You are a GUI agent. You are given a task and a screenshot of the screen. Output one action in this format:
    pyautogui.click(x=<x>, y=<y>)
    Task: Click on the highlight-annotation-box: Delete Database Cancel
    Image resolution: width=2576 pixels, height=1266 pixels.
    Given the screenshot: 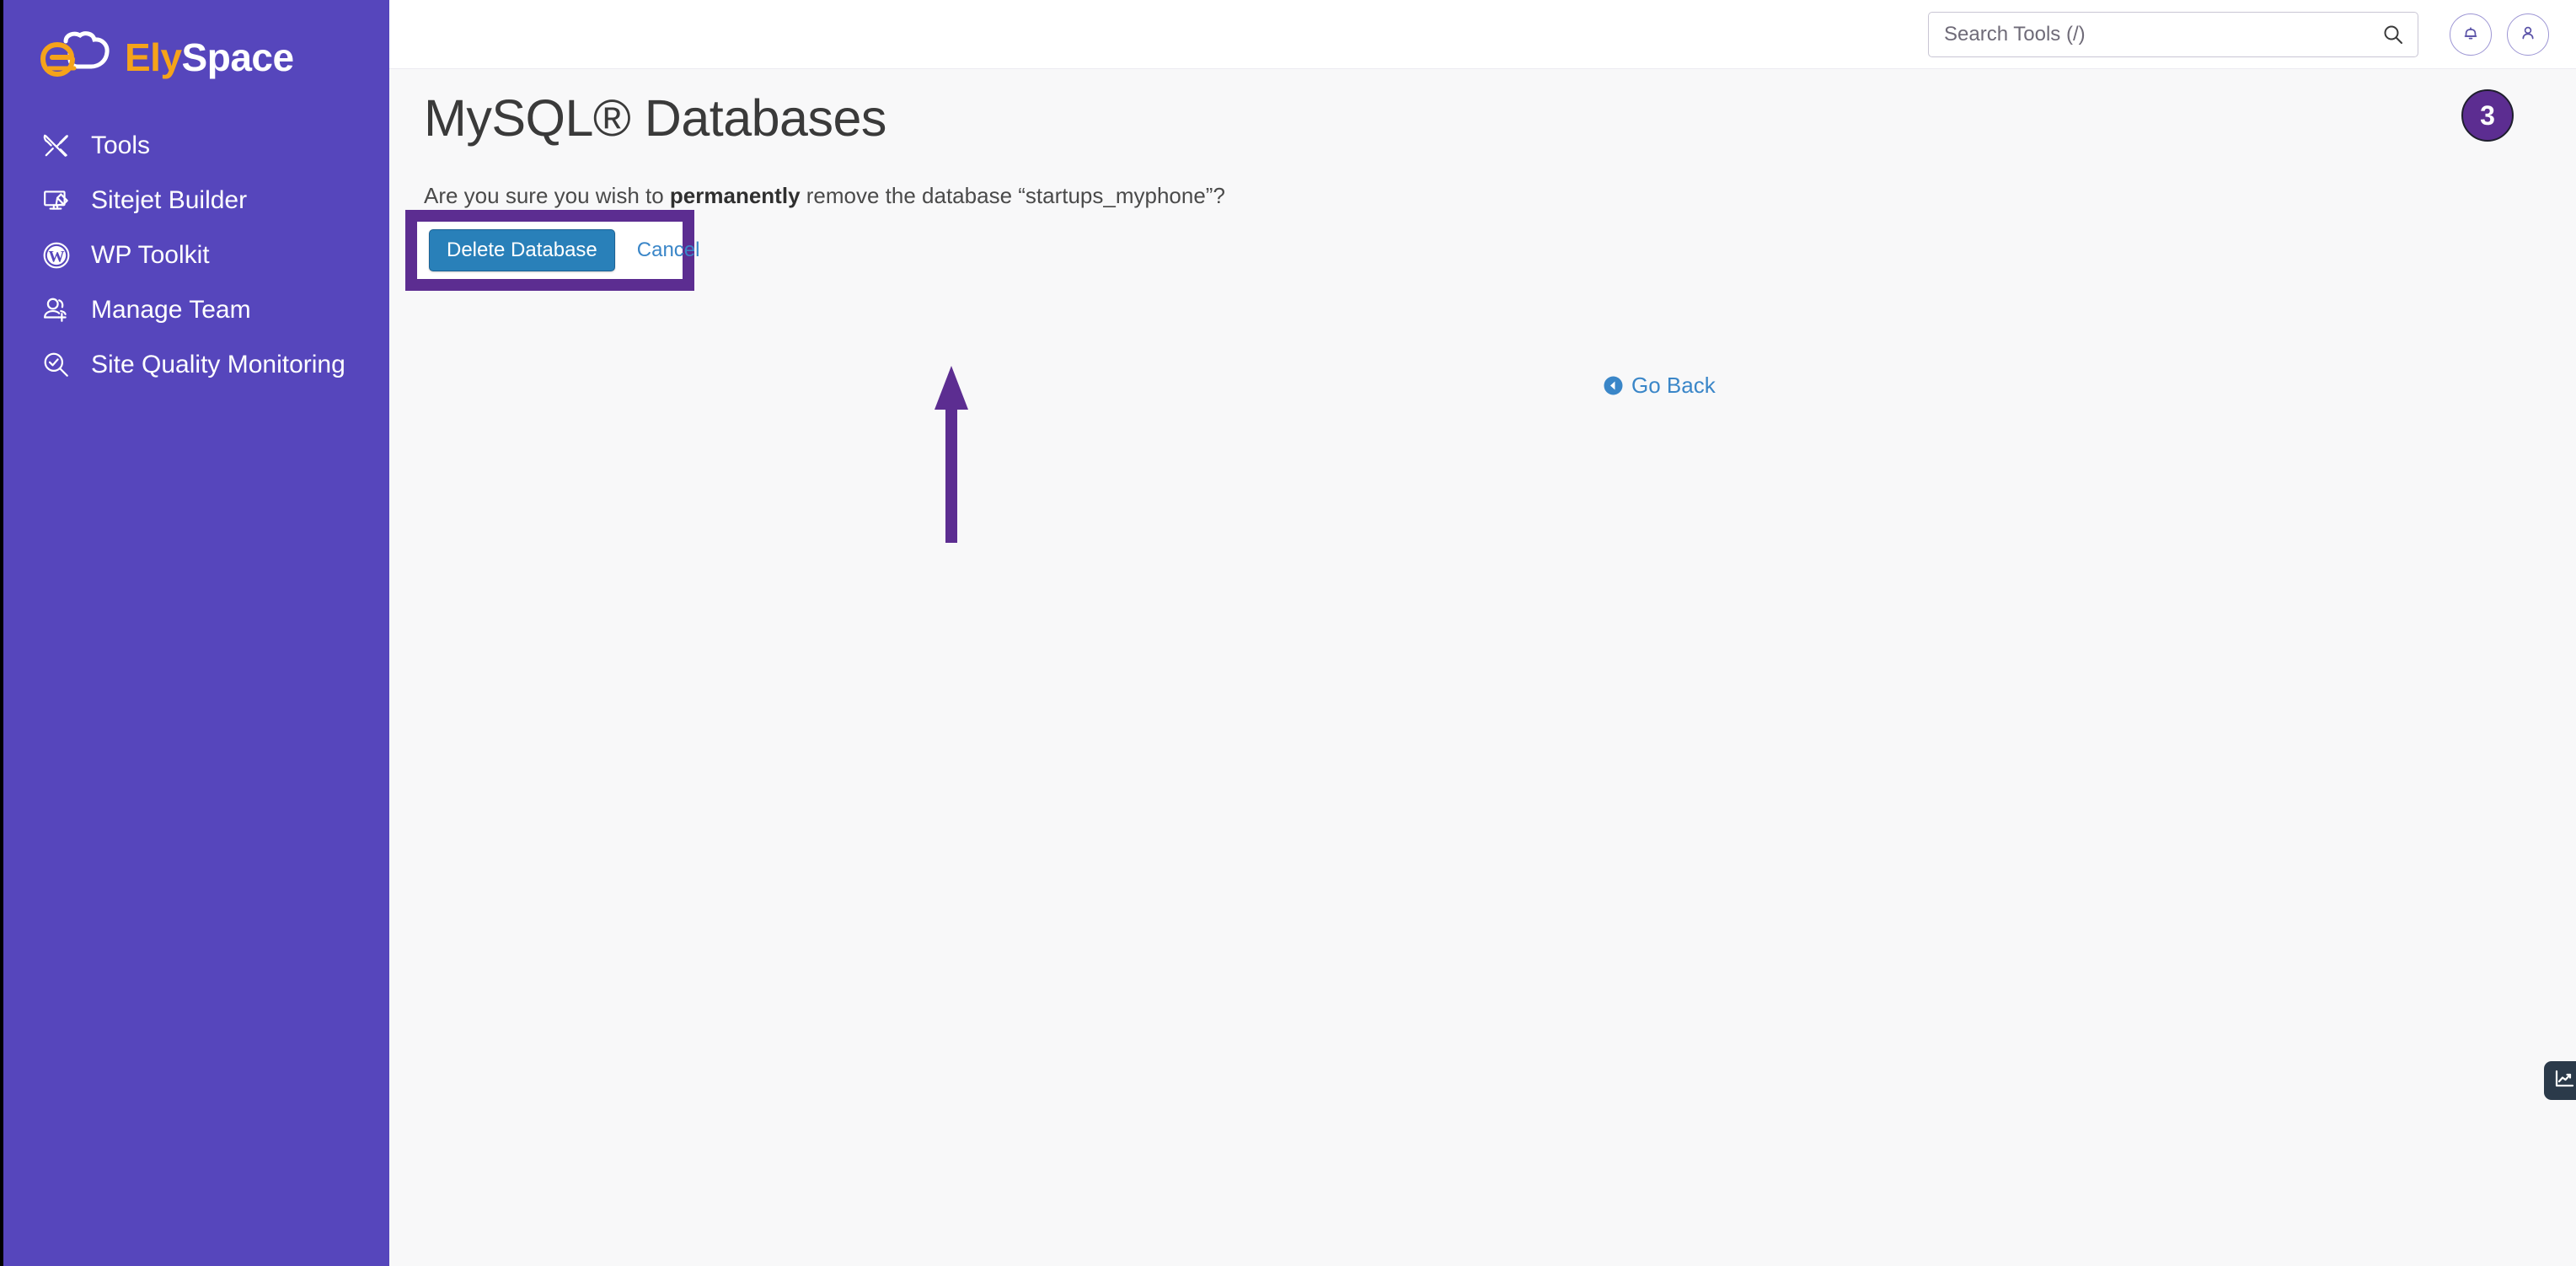 What is the action you would take?
    pyautogui.click(x=552, y=251)
    